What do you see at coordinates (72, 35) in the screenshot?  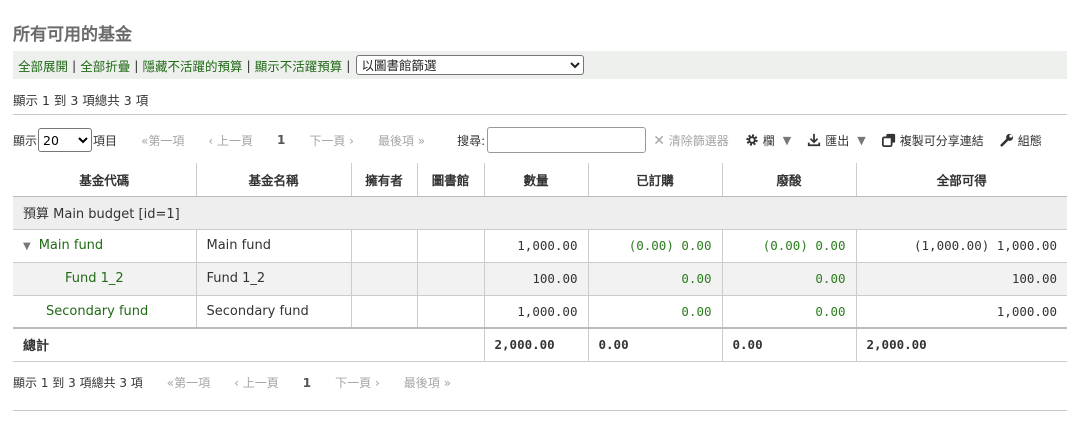 I see `page-title: 所有可用的基金` at bounding box center [72, 35].